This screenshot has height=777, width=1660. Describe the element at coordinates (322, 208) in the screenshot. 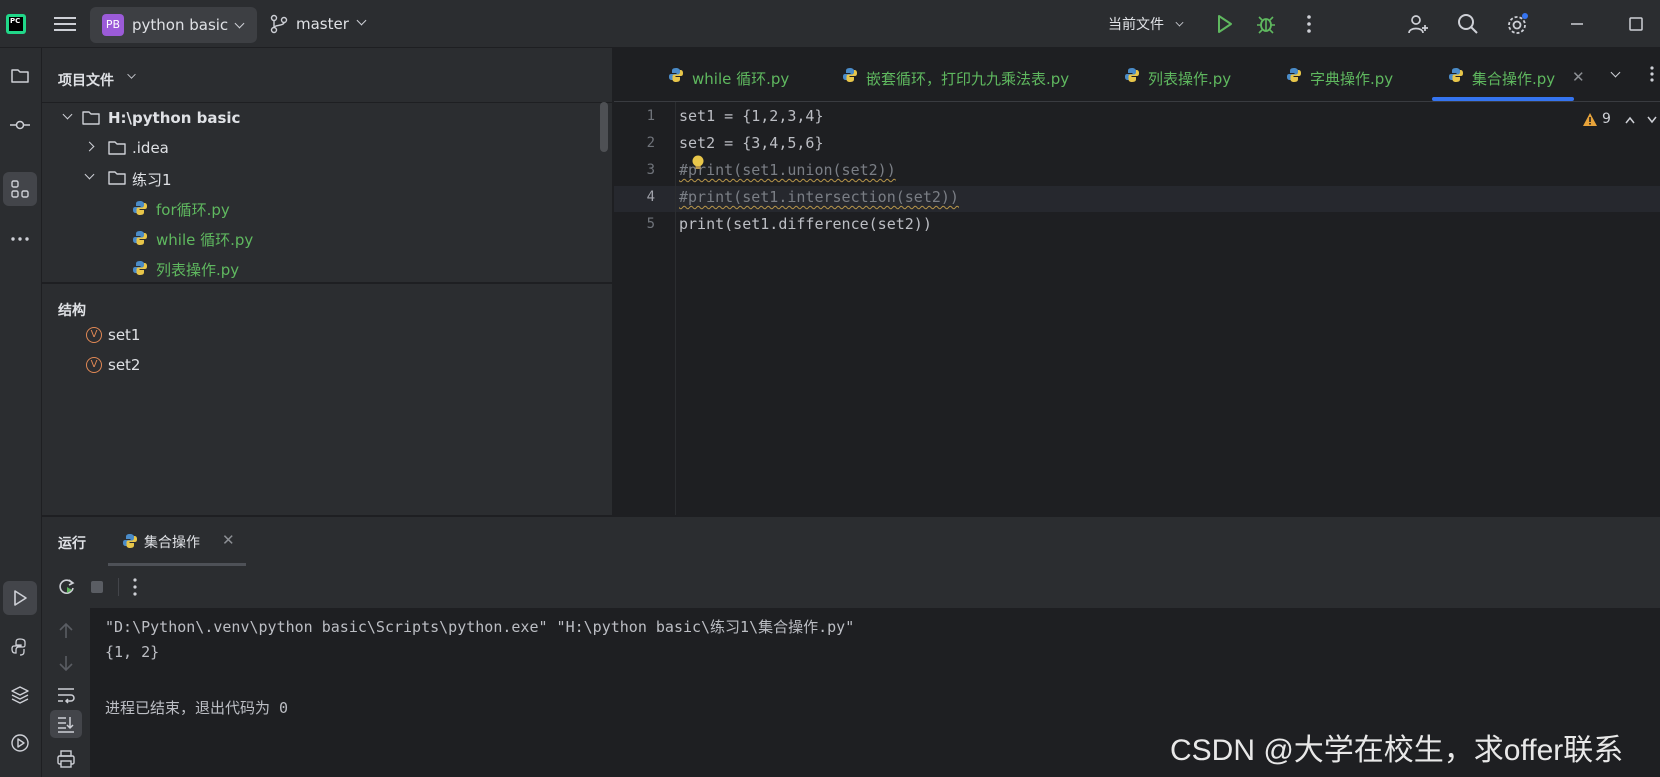

I see `tree-item-python-file: for循环.py` at that location.